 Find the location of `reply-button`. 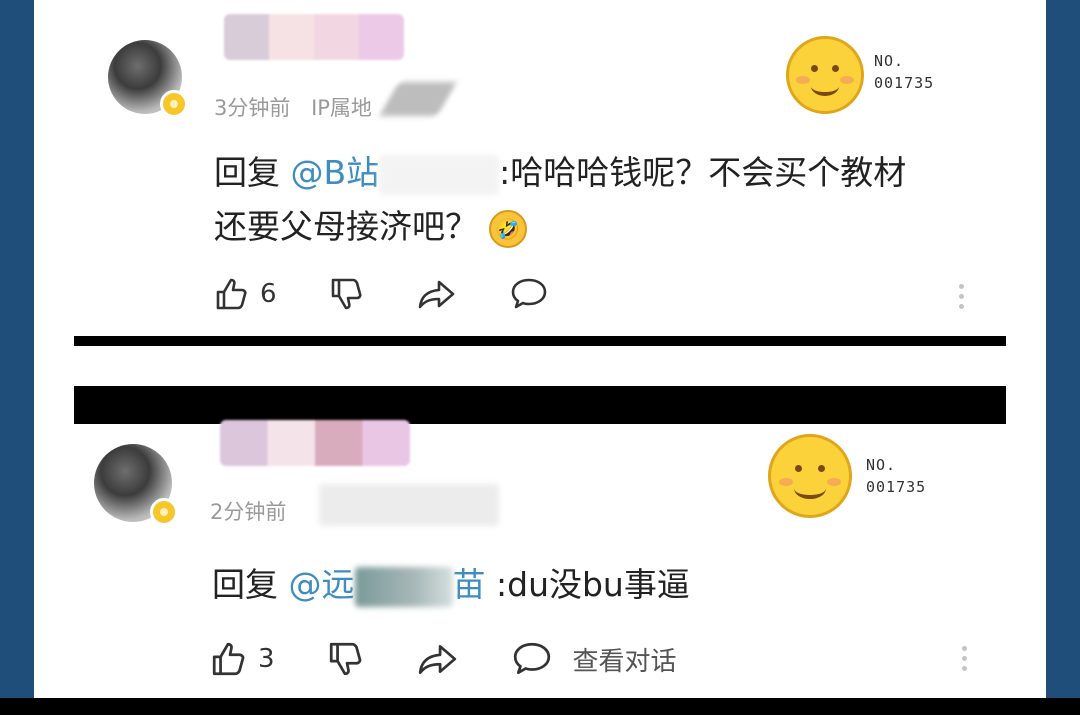

reply-button is located at coordinates (529, 294).